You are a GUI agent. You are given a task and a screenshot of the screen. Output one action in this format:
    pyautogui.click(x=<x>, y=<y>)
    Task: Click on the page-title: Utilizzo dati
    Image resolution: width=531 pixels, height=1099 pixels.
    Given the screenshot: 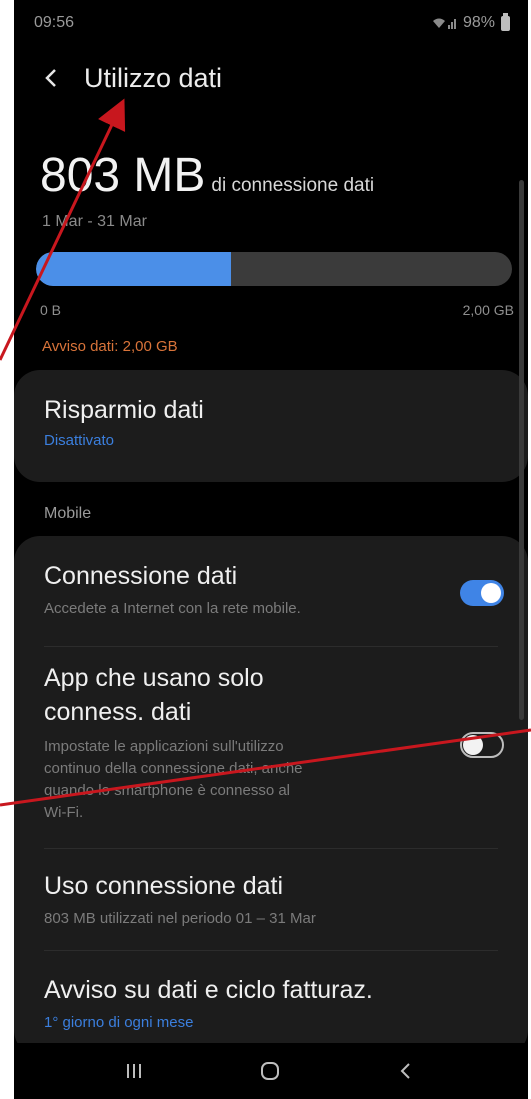 What is the action you would take?
    pyautogui.click(x=153, y=78)
    